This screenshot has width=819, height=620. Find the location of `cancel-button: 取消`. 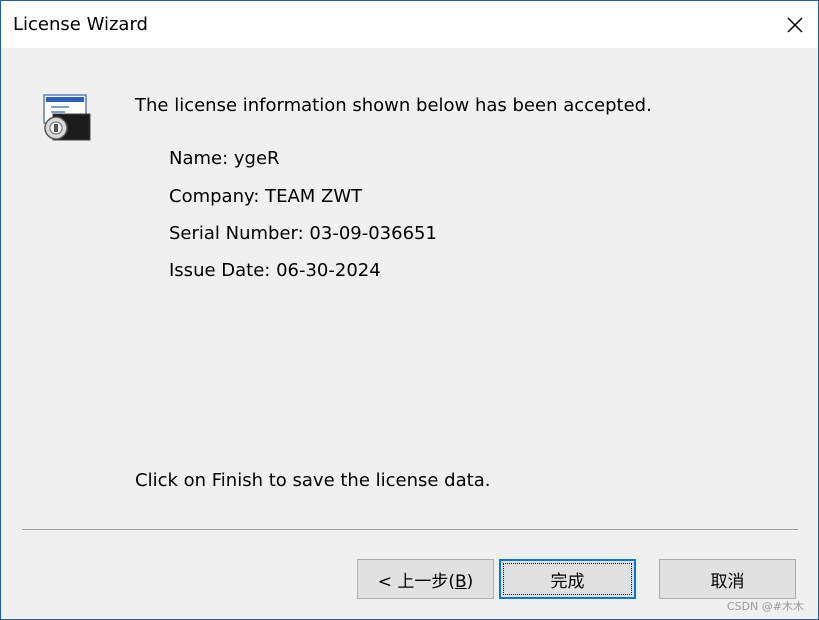

cancel-button: 取消 is located at coordinates (727, 579).